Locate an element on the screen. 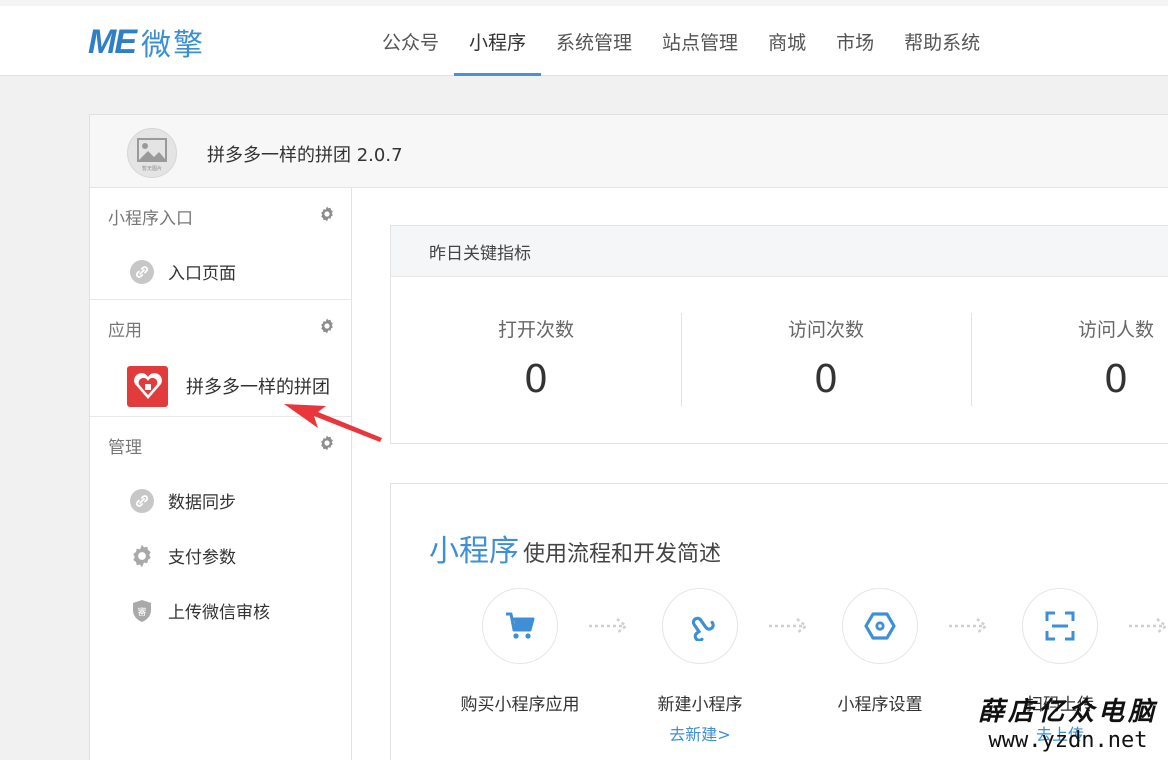 The width and height of the screenshot is (1168, 760). metric-visit-count: 访问次数 0 is located at coordinates (826, 361).